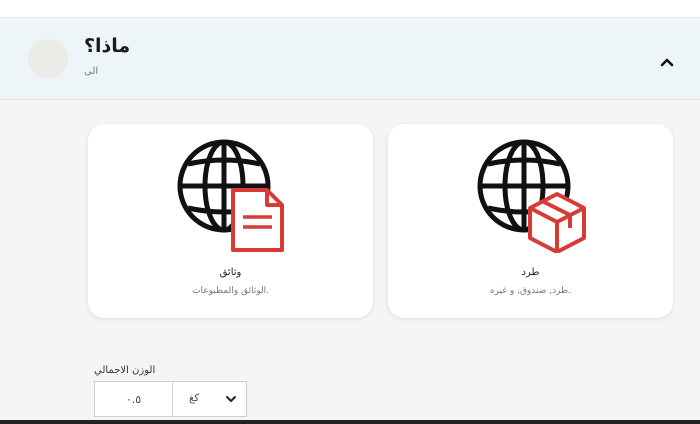  I want to click on chevron-down-icon, so click(231, 399).